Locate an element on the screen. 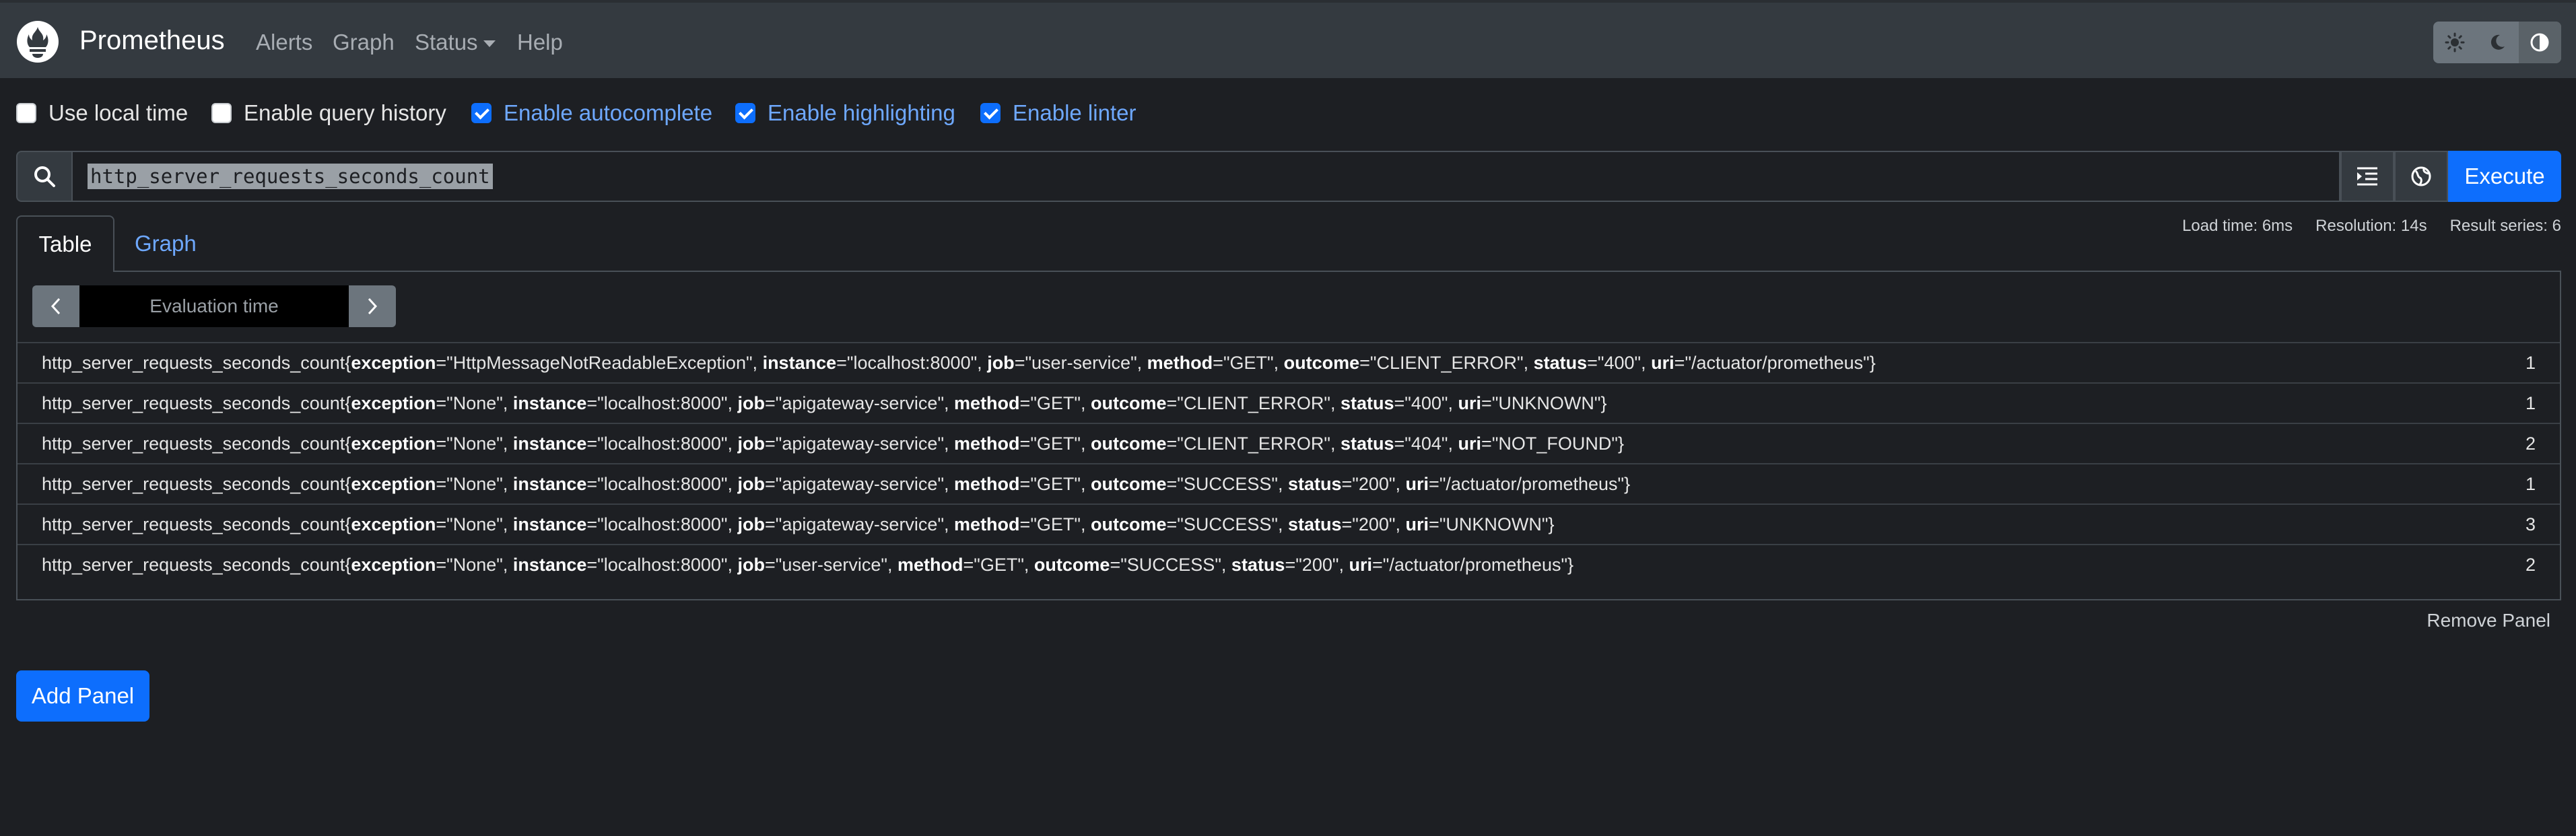 Image resolution: width=2576 pixels, height=836 pixels. nav-alerts: Alerts is located at coordinates (284, 42).